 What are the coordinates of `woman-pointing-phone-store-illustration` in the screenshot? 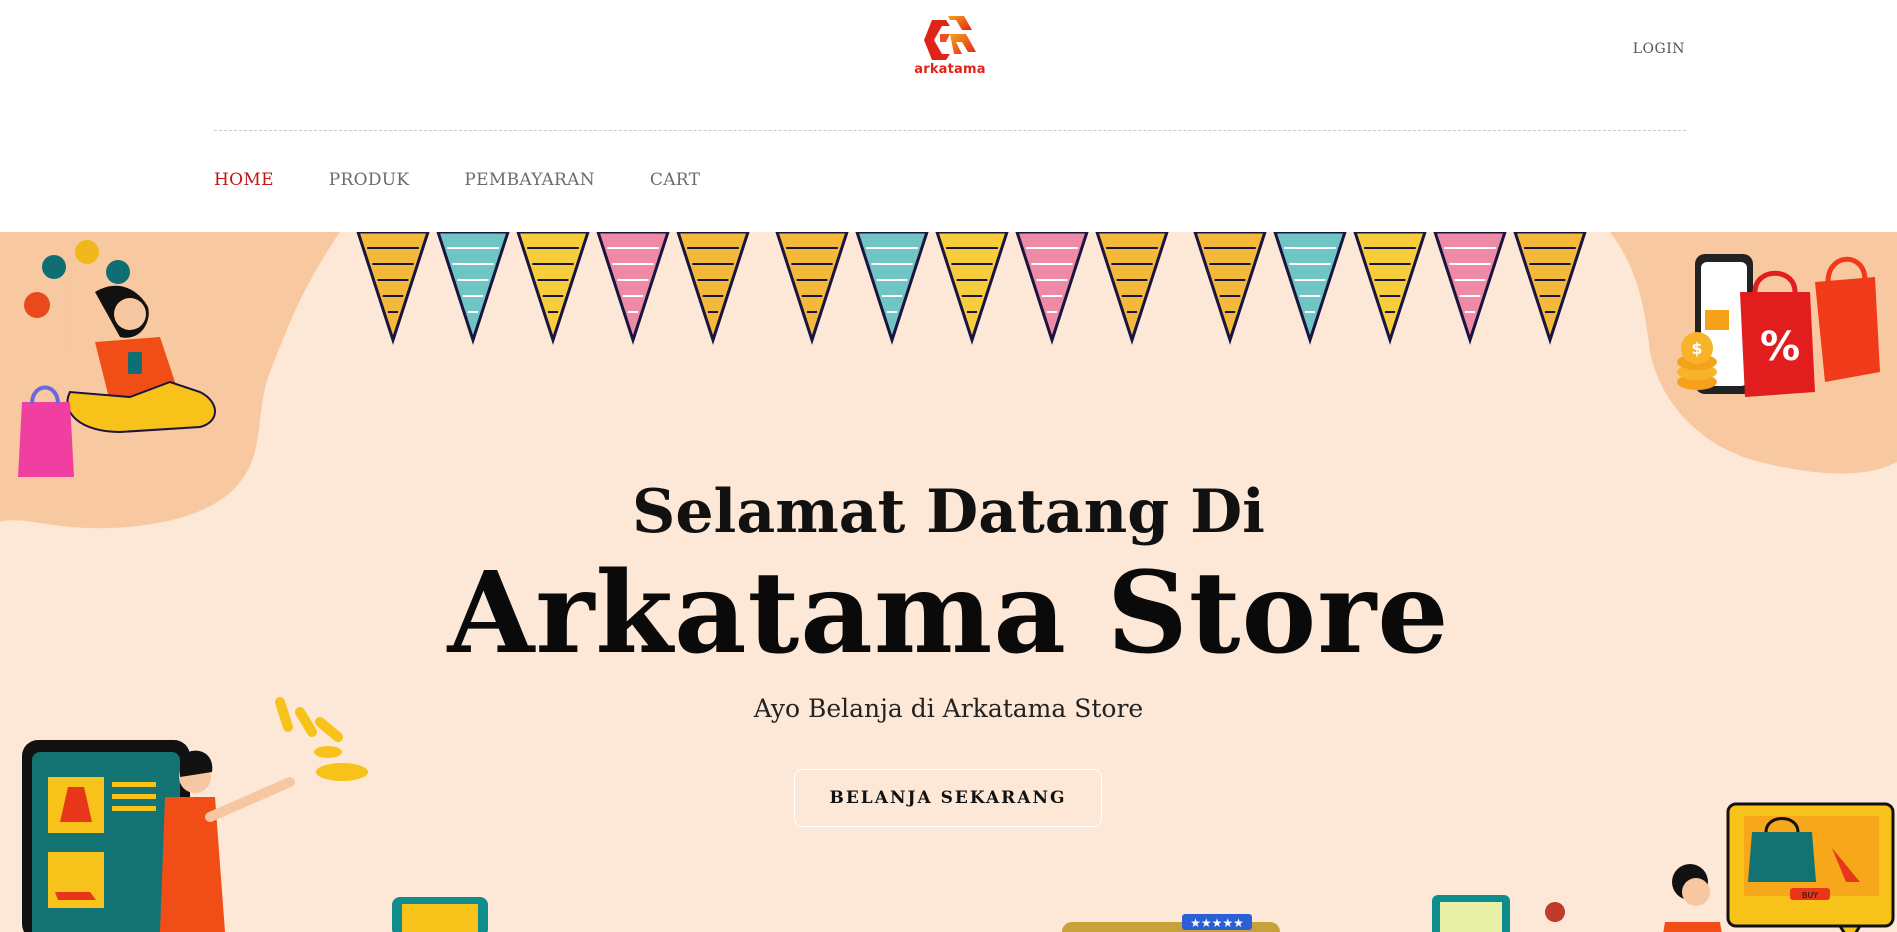 It's located at (195, 814).